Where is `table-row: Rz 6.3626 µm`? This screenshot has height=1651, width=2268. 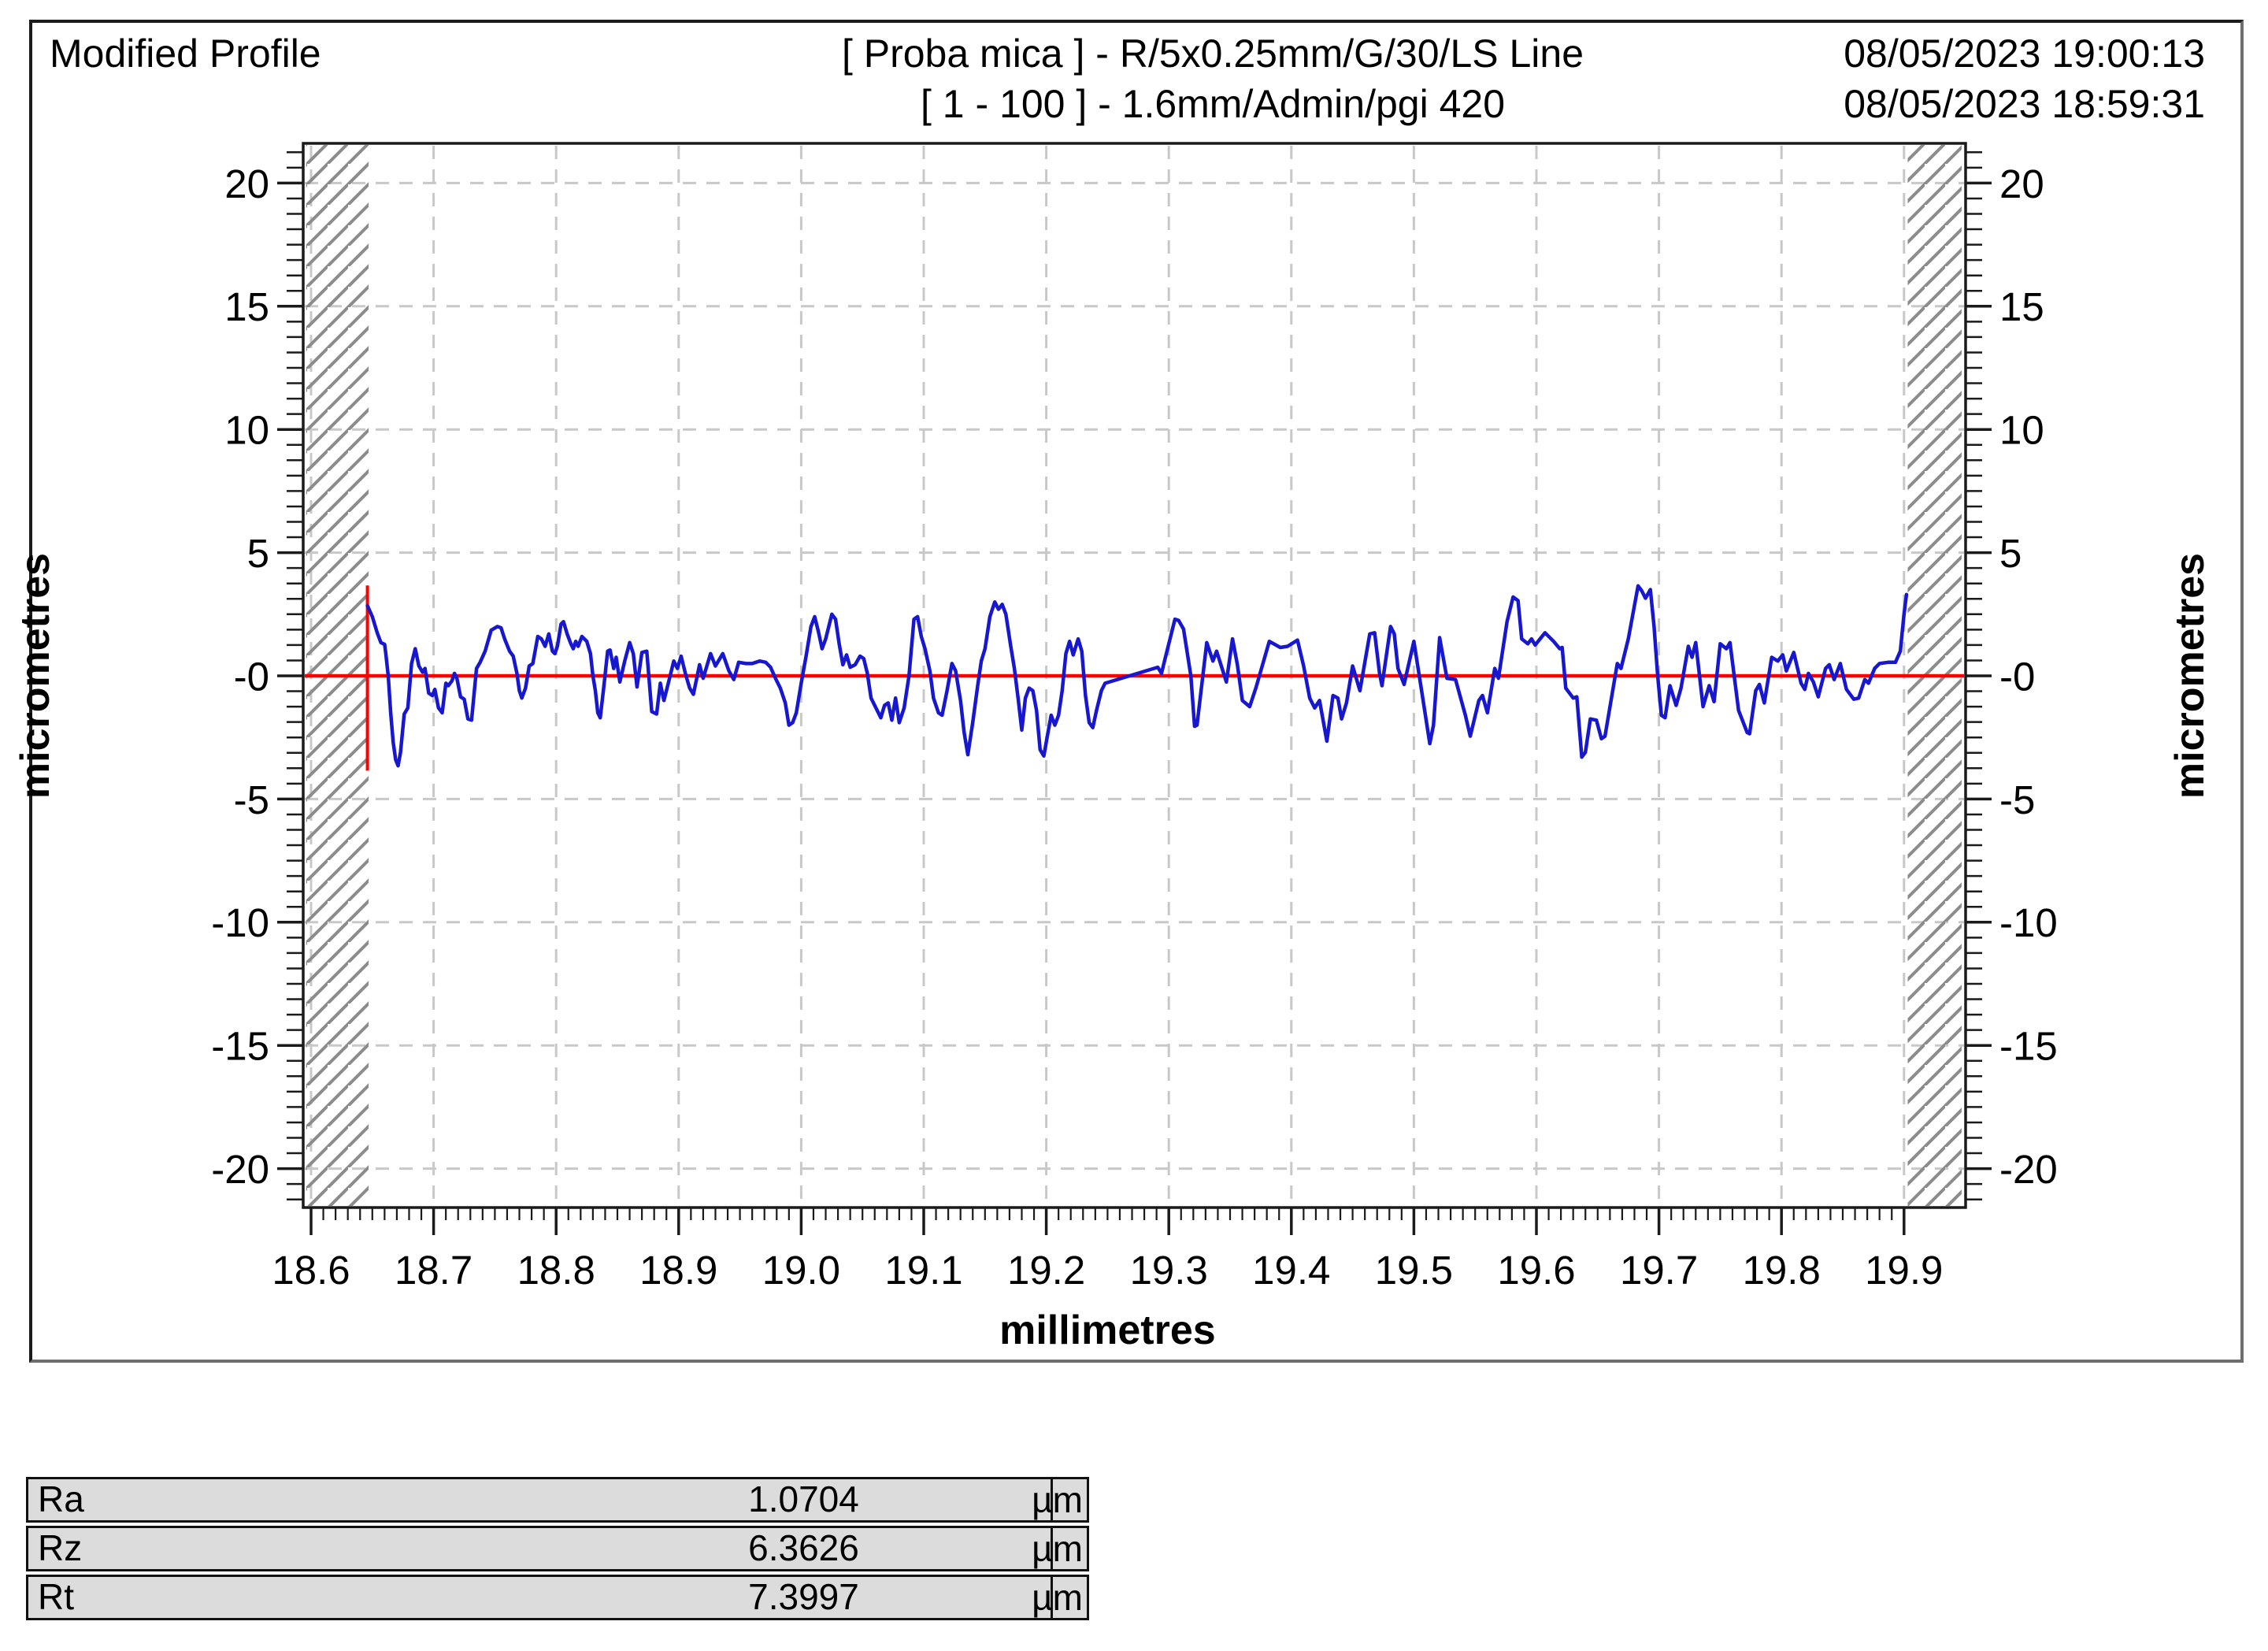 table-row: Rz 6.3626 µm is located at coordinates (557, 1549).